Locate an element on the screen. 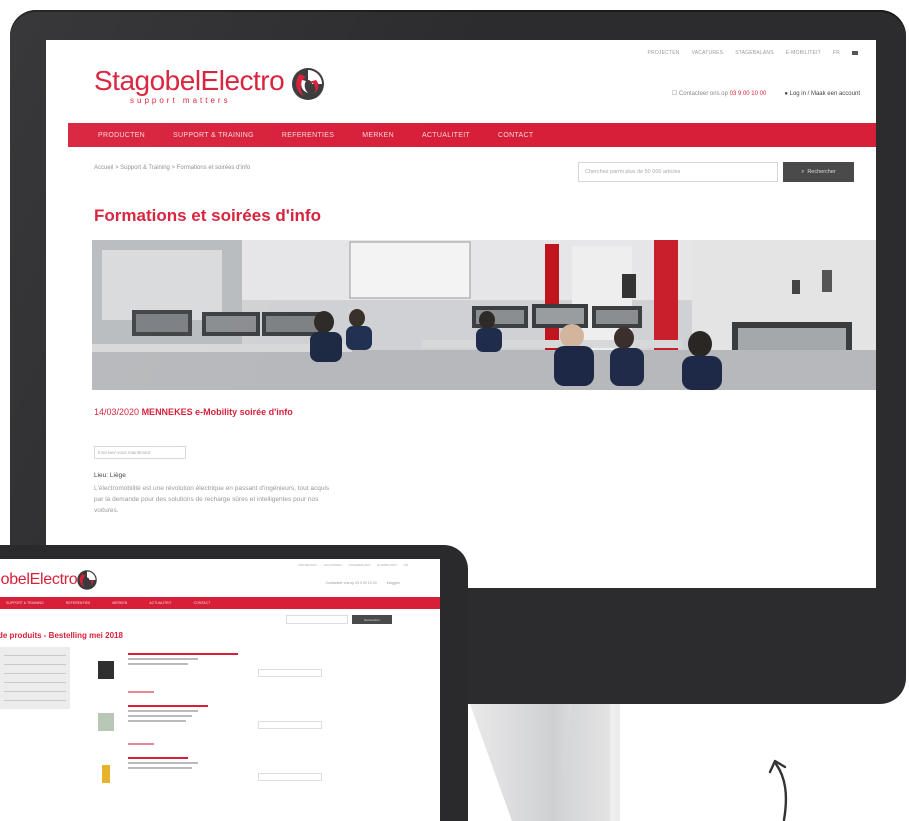 The height and width of the screenshot is (821, 909). decorative-arrow-icon is located at coordinates (778, 790).